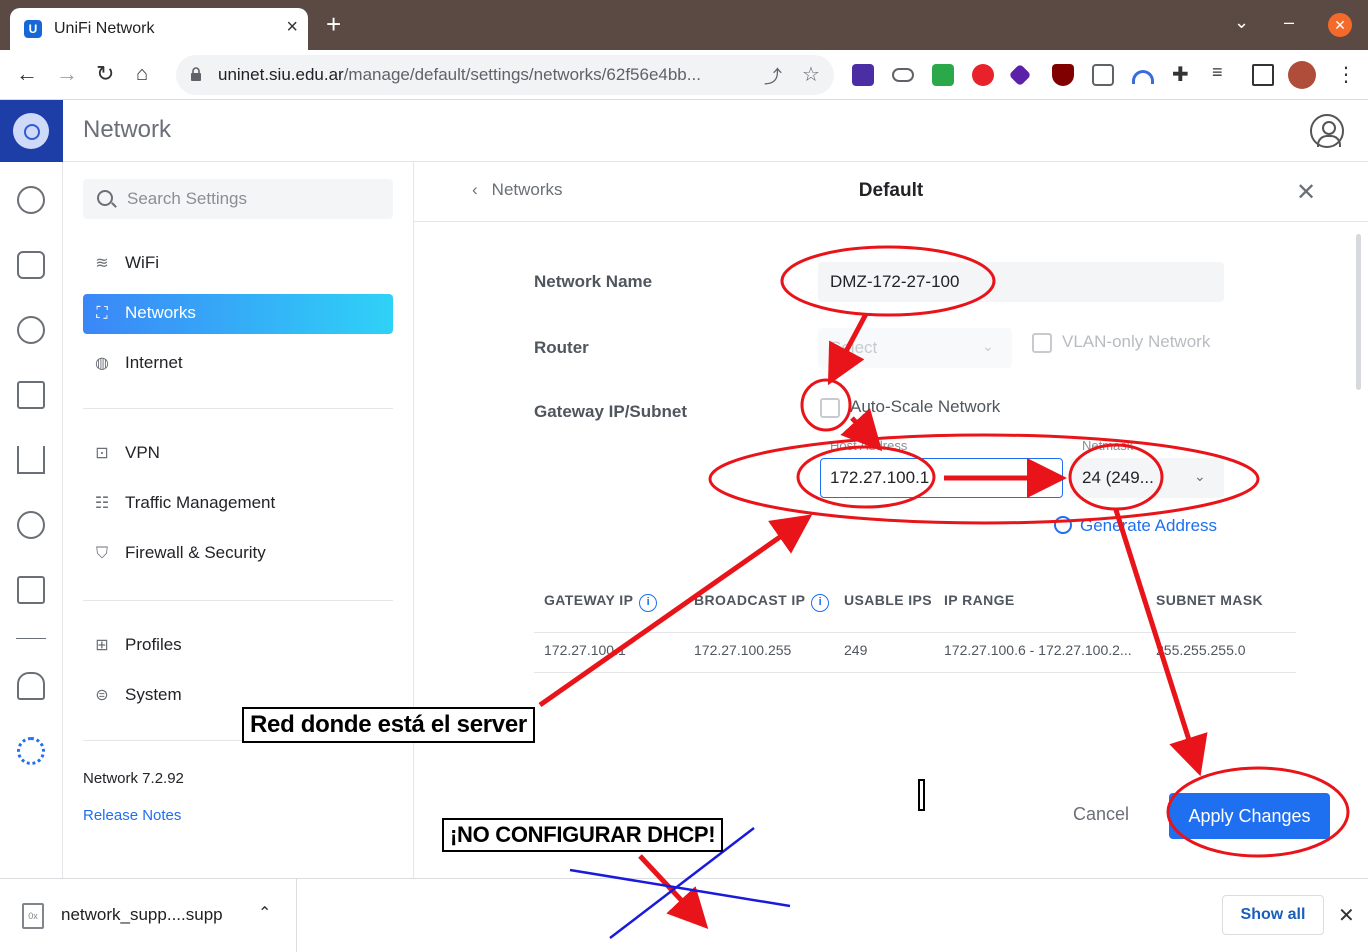 Image resolution: width=1368 pixels, height=952 pixels. I want to click on forward-arrow-icon: →, so click(67, 74).